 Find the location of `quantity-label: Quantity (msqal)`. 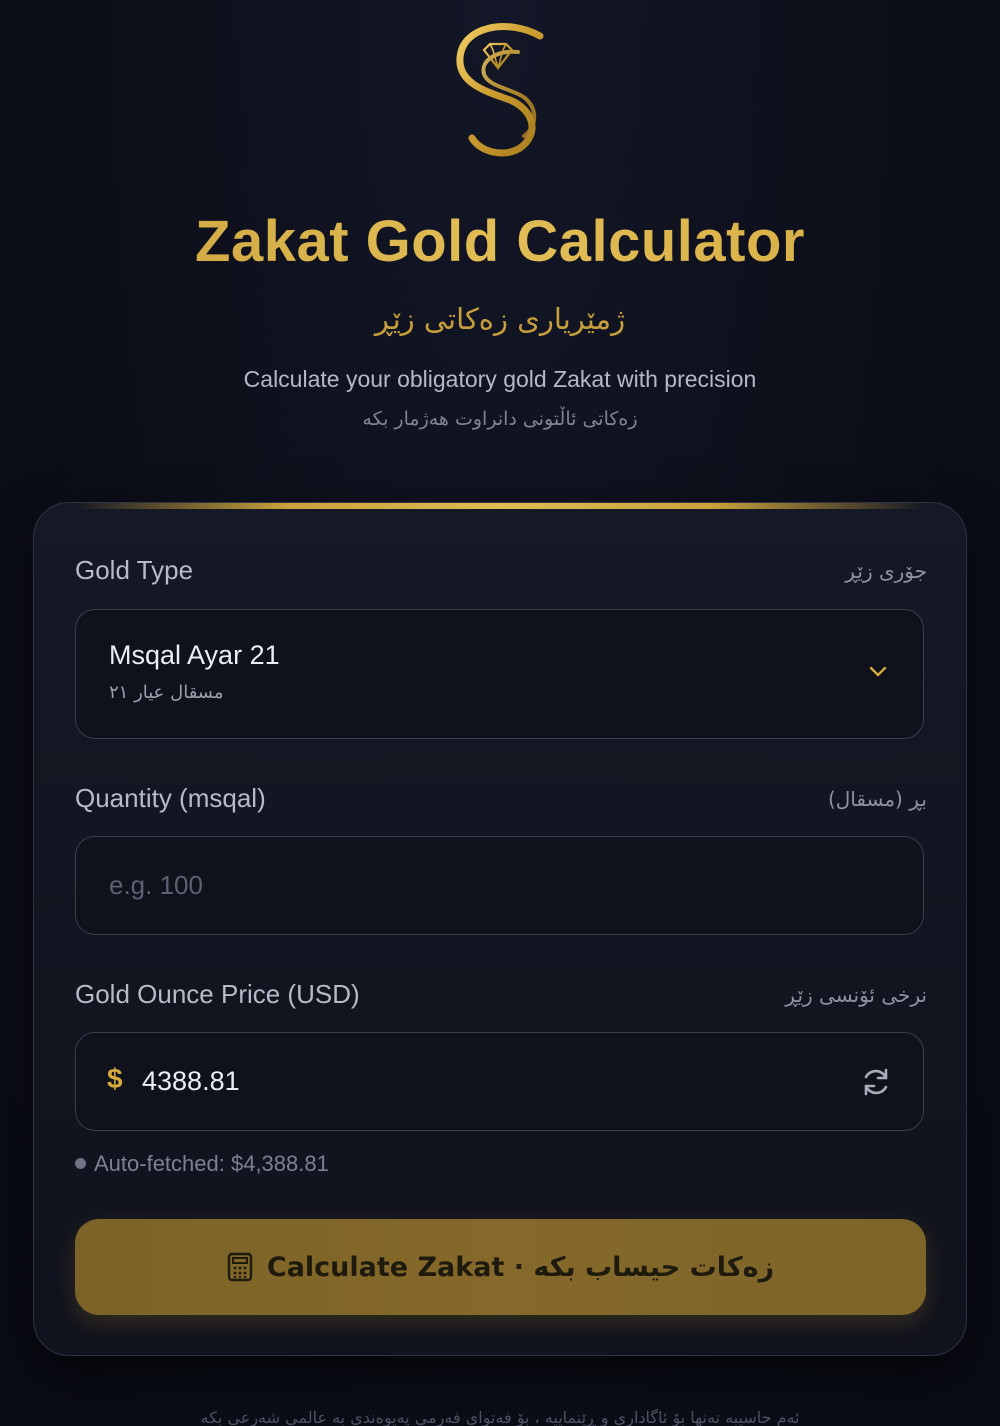

quantity-label: Quantity (msqal) is located at coordinates (170, 798).